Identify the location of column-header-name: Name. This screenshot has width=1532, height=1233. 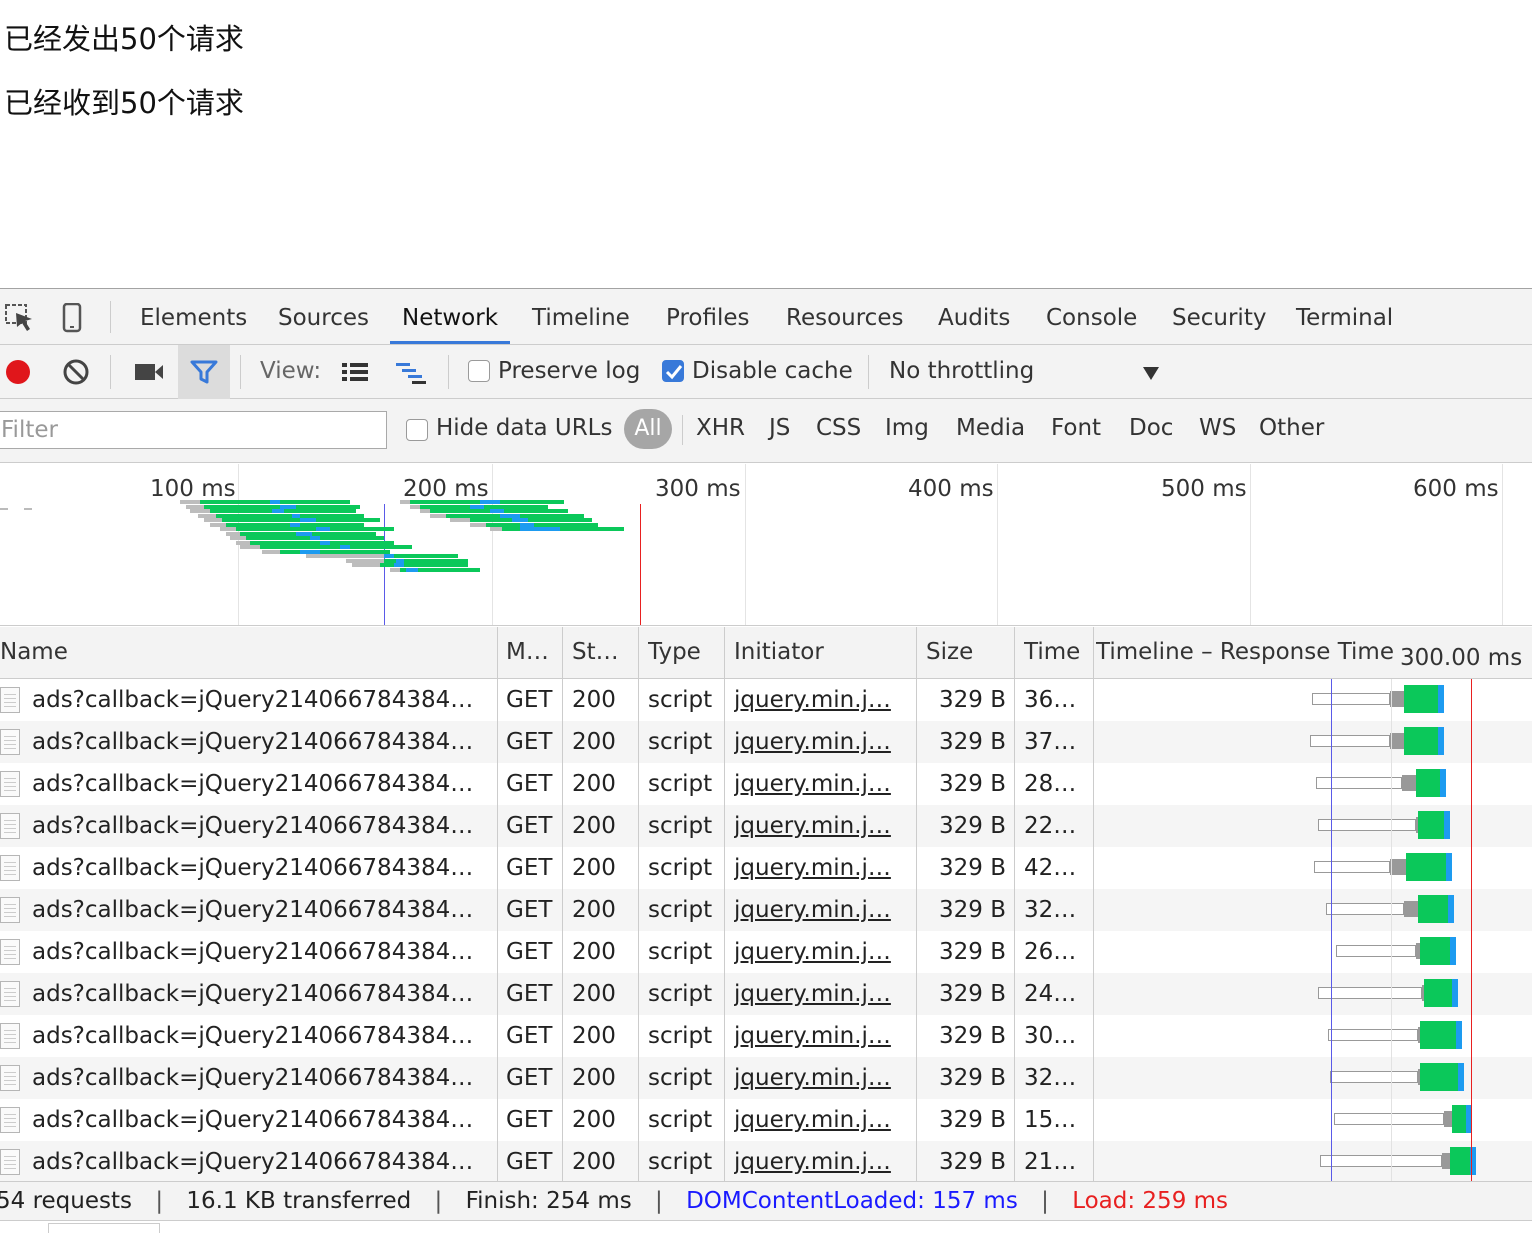
(245, 653).